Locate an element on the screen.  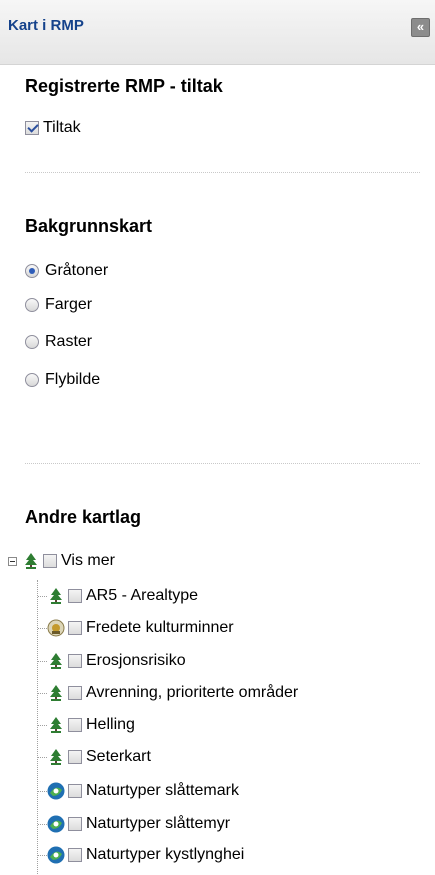
layer-label: Avrenning, prioriterte områder is located at coordinates (192, 692).